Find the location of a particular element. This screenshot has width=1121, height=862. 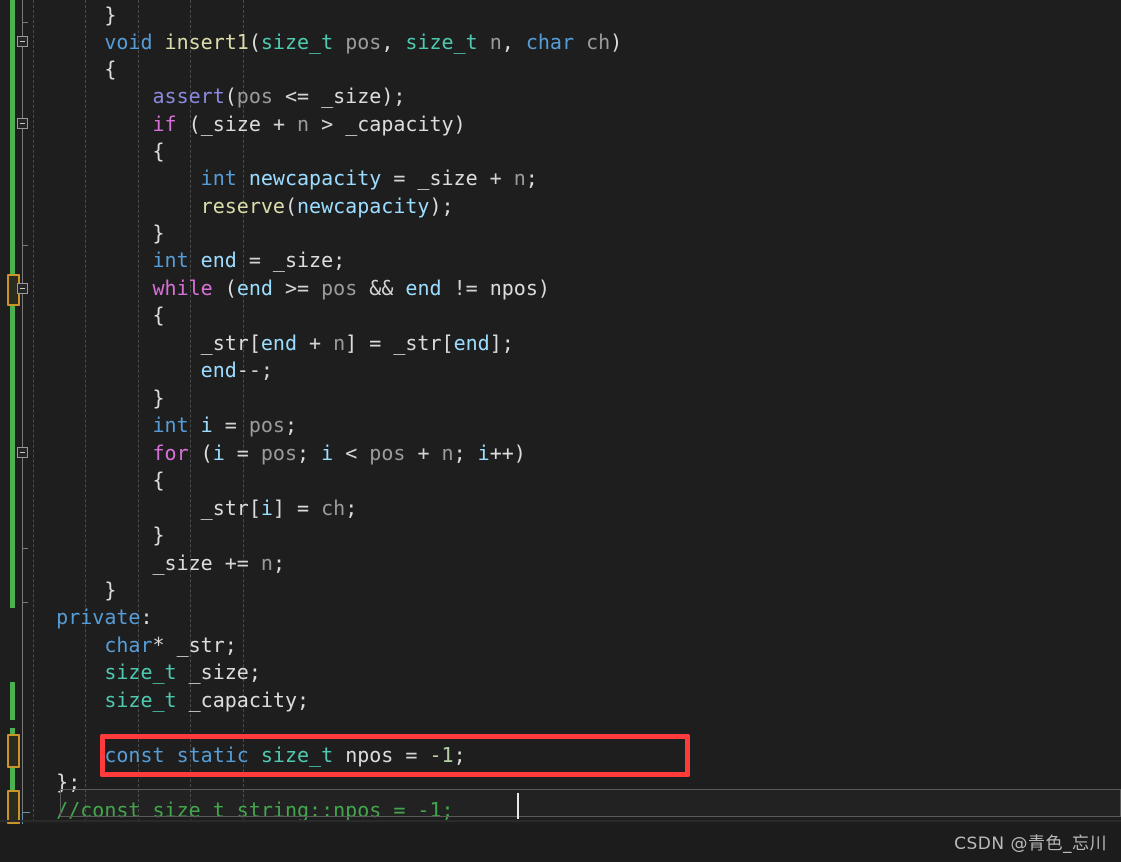

code-line: size_t _capacity; is located at coordinates (560, 700).